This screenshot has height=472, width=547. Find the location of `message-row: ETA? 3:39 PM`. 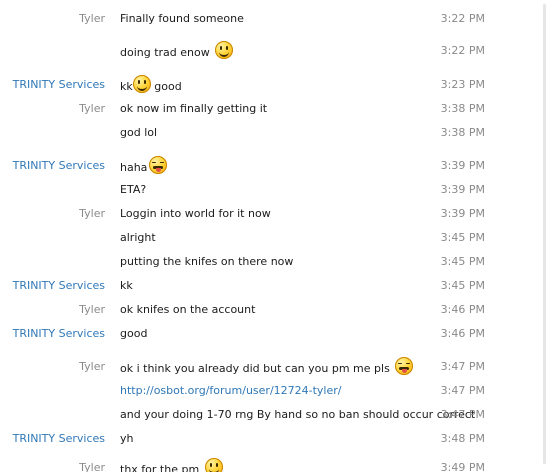

message-row: ETA? 3:39 PM is located at coordinates (270, 189).